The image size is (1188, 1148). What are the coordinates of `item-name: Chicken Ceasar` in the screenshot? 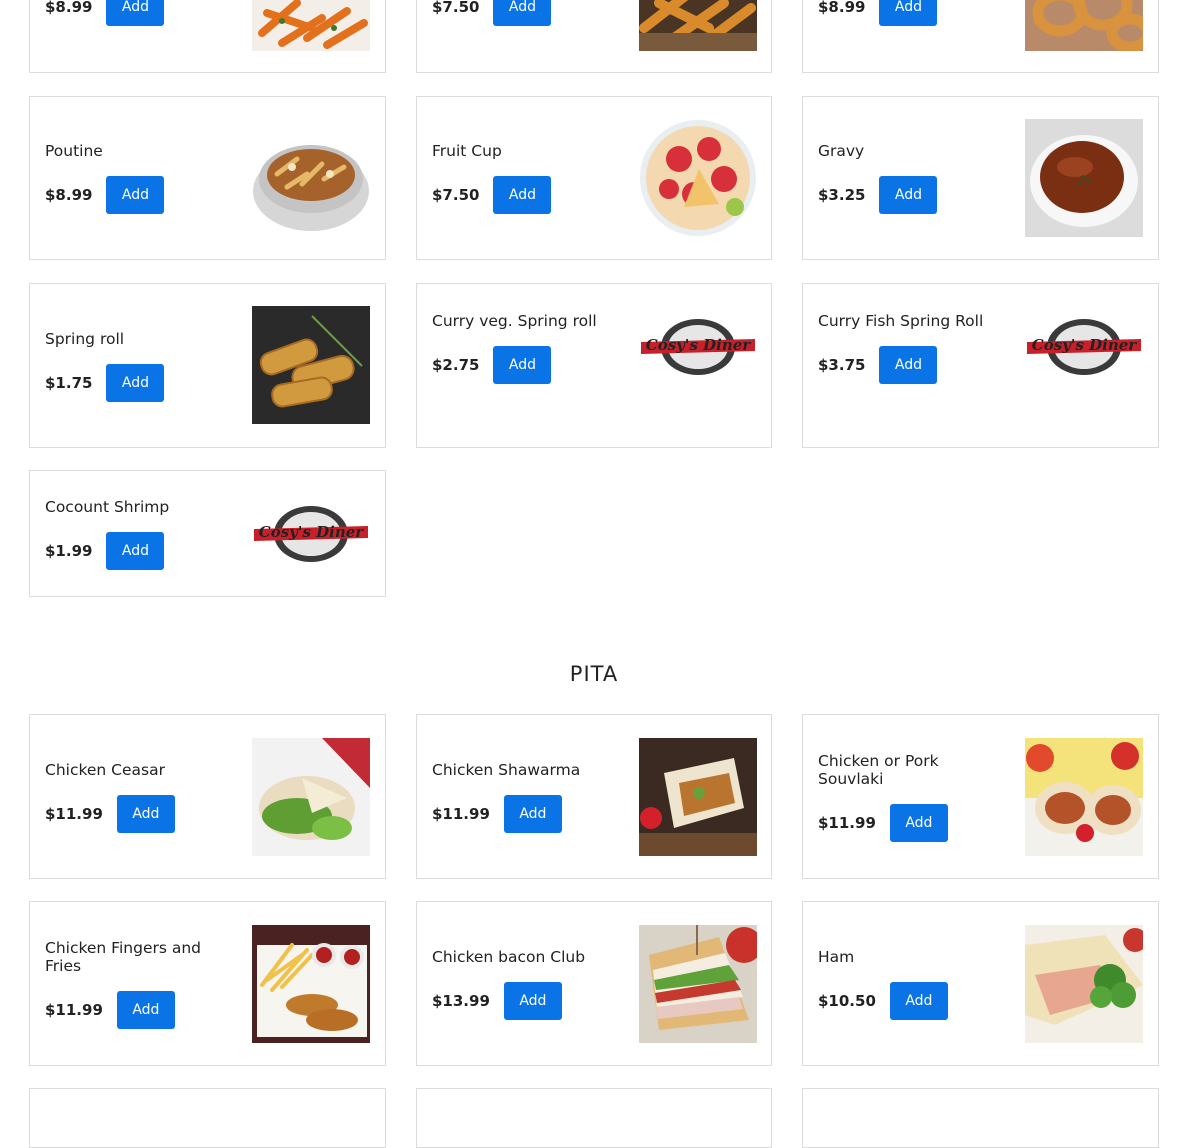 It's located at (105, 769).